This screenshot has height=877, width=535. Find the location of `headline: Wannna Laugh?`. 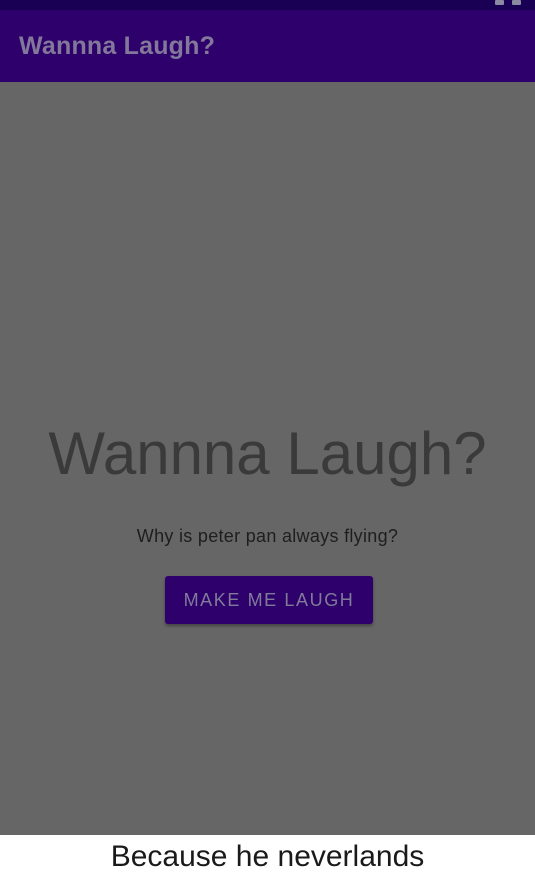

headline: Wannna Laugh? is located at coordinates (267, 453).